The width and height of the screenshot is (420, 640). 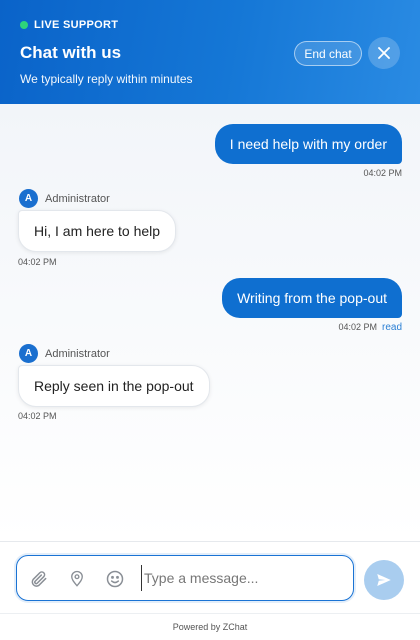 What do you see at coordinates (114, 386) in the screenshot?
I see `incoming-message-bubble: Reply seen in the pop-out` at bounding box center [114, 386].